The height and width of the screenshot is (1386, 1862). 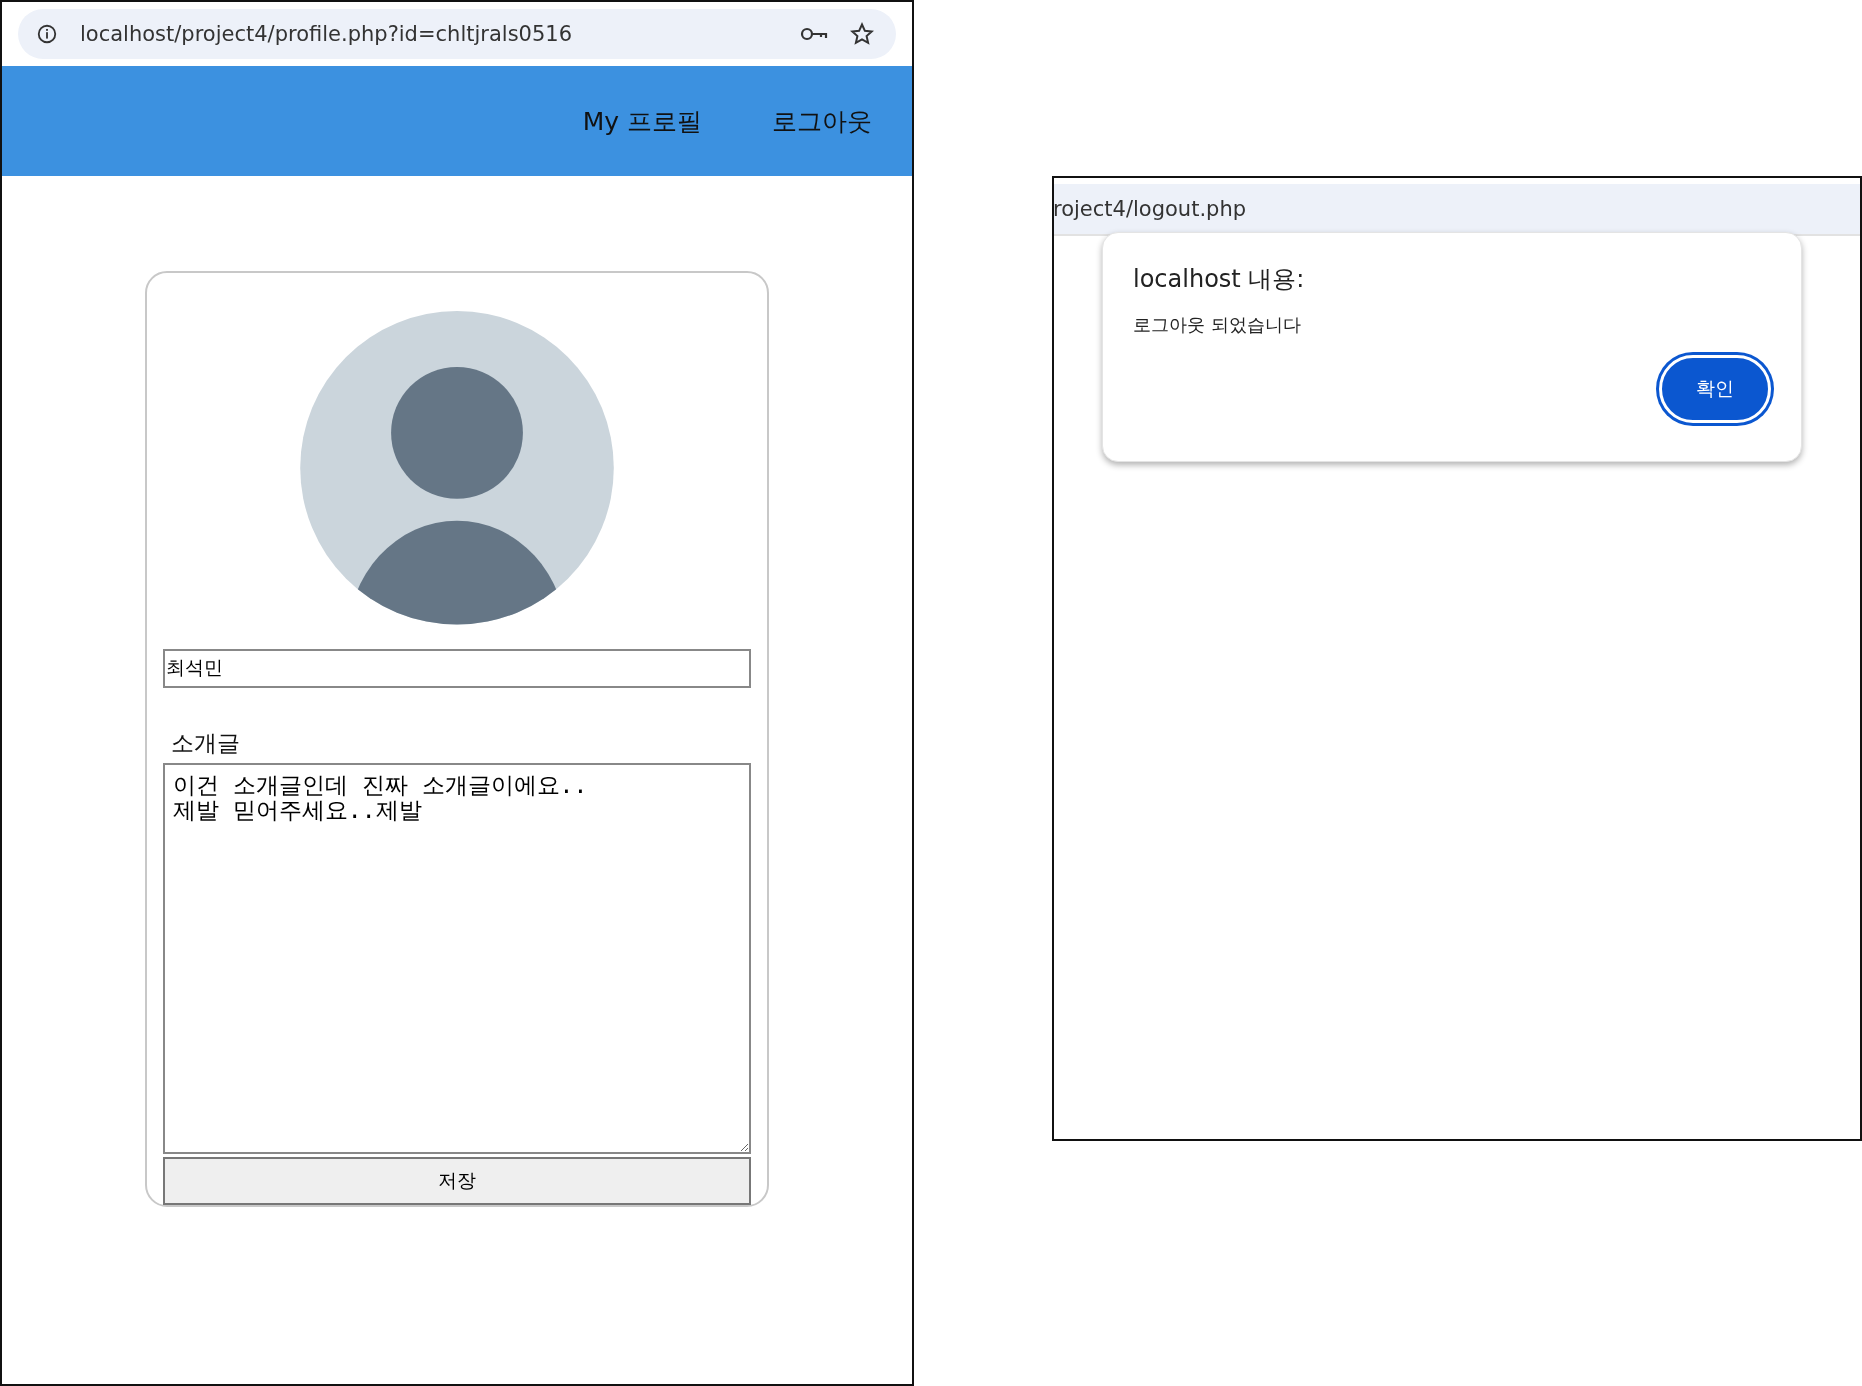 What do you see at coordinates (205, 743) in the screenshot?
I see `intro-label: 소개글` at bounding box center [205, 743].